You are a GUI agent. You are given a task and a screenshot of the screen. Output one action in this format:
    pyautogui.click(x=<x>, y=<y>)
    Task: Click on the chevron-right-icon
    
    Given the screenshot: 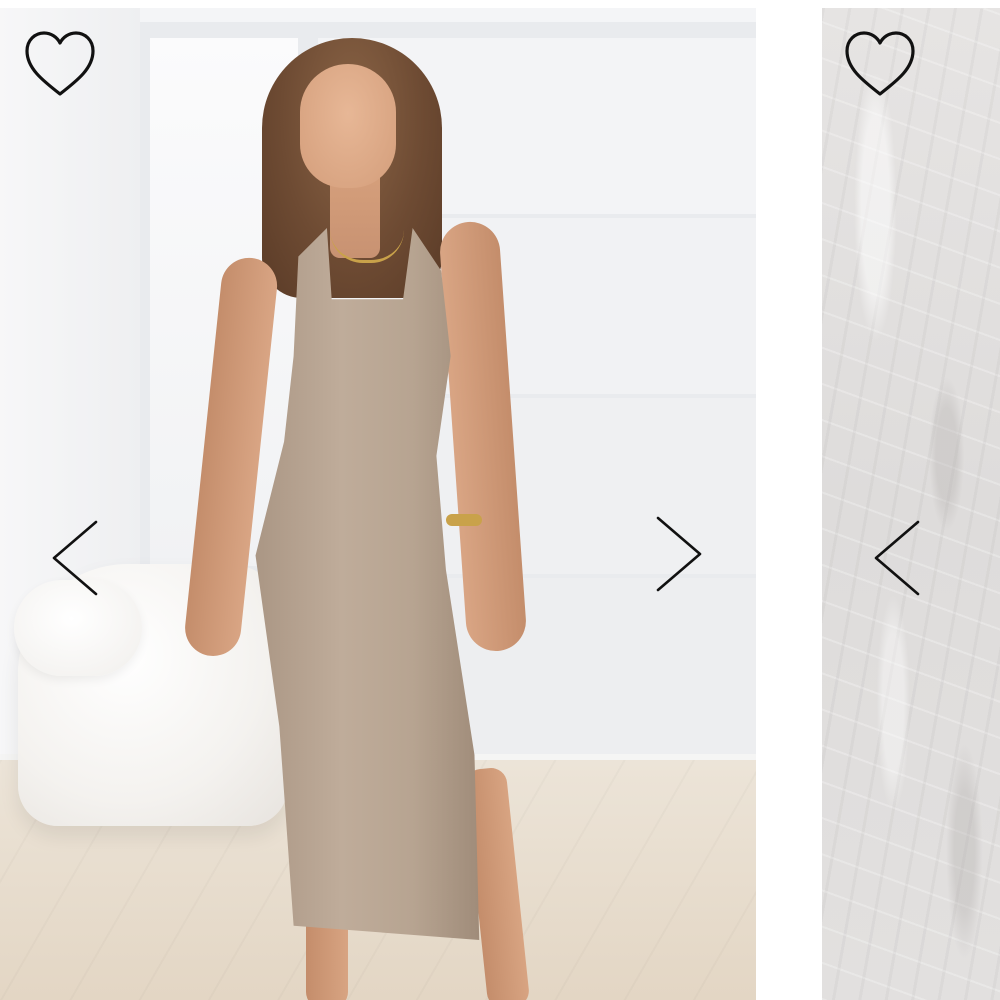 What is the action you would take?
    pyautogui.click(x=679, y=554)
    